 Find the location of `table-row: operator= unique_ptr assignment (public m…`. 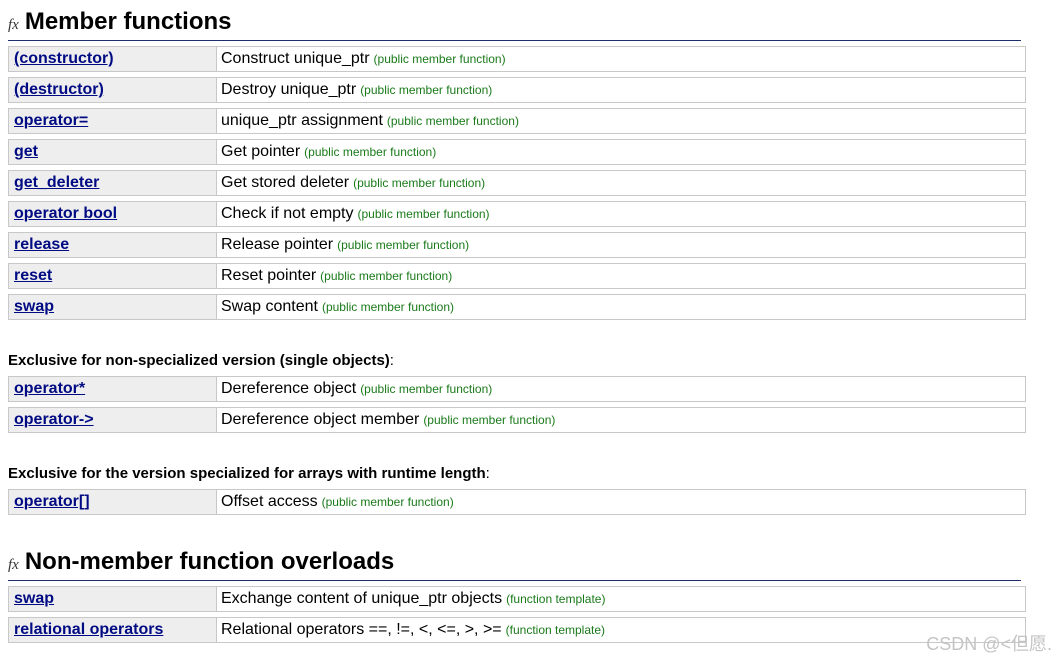

table-row: operator= unique_ptr assignment (public m… is located at coordinates (517, 121).